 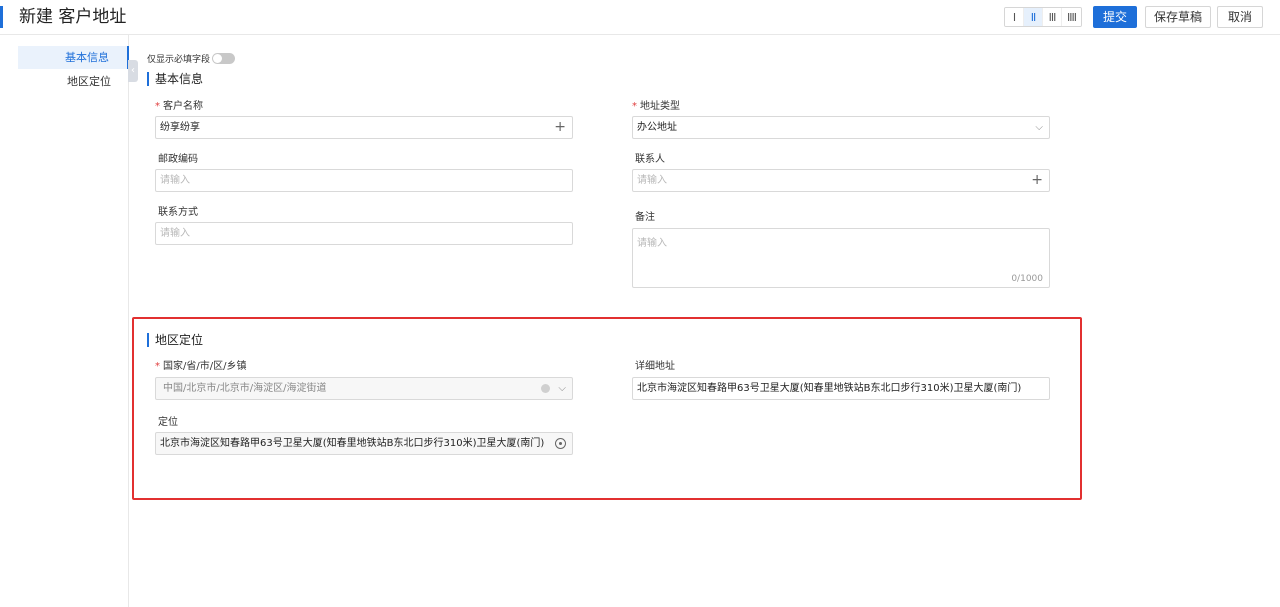 I want to click on contact-method-label: 联系方式, so click(x=178, y=212).